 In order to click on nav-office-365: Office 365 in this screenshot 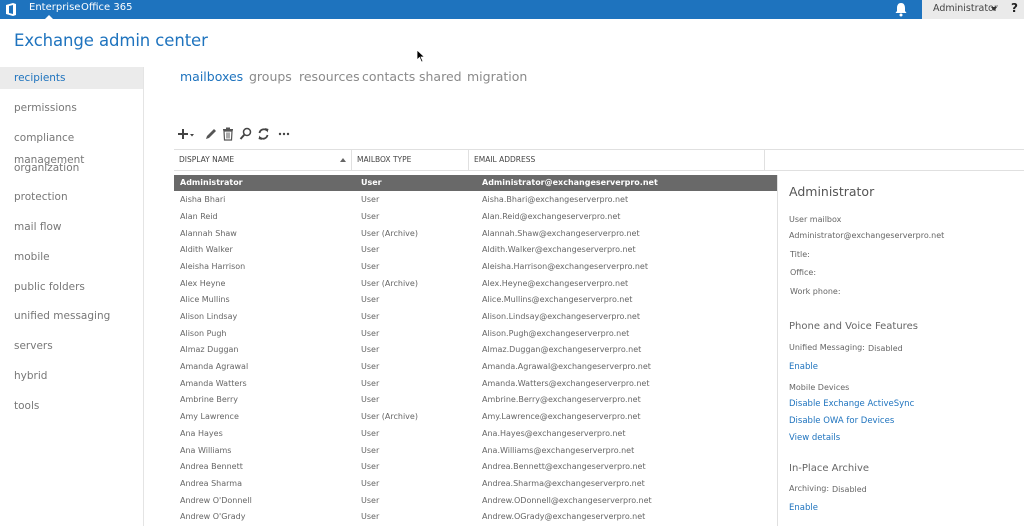, I will do `click(106, 7)`.